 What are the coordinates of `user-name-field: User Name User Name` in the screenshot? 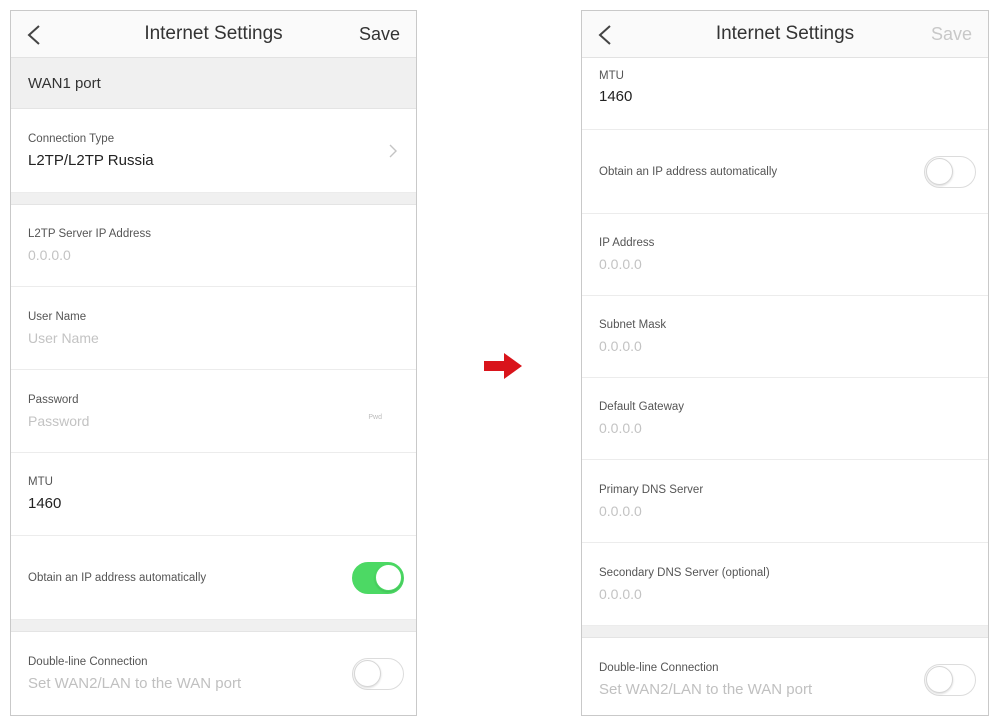 It's located at (213, 328).